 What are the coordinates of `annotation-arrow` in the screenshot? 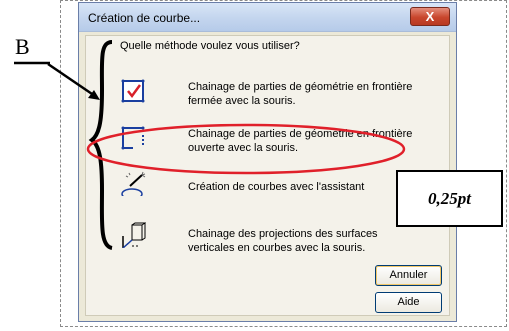 It's located at (71, 80).